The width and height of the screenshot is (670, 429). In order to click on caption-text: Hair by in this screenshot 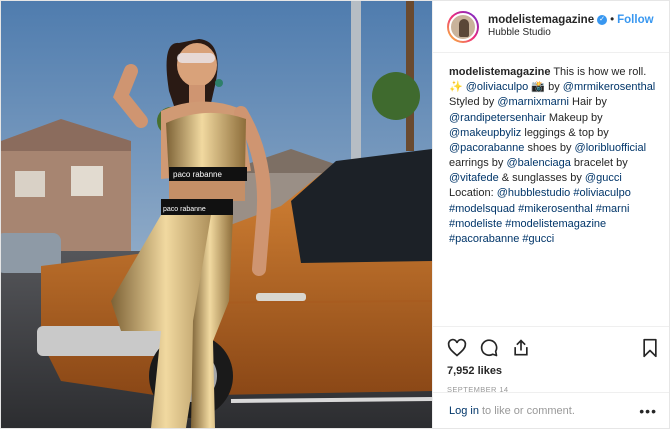, I will do `click(588, 102)`.